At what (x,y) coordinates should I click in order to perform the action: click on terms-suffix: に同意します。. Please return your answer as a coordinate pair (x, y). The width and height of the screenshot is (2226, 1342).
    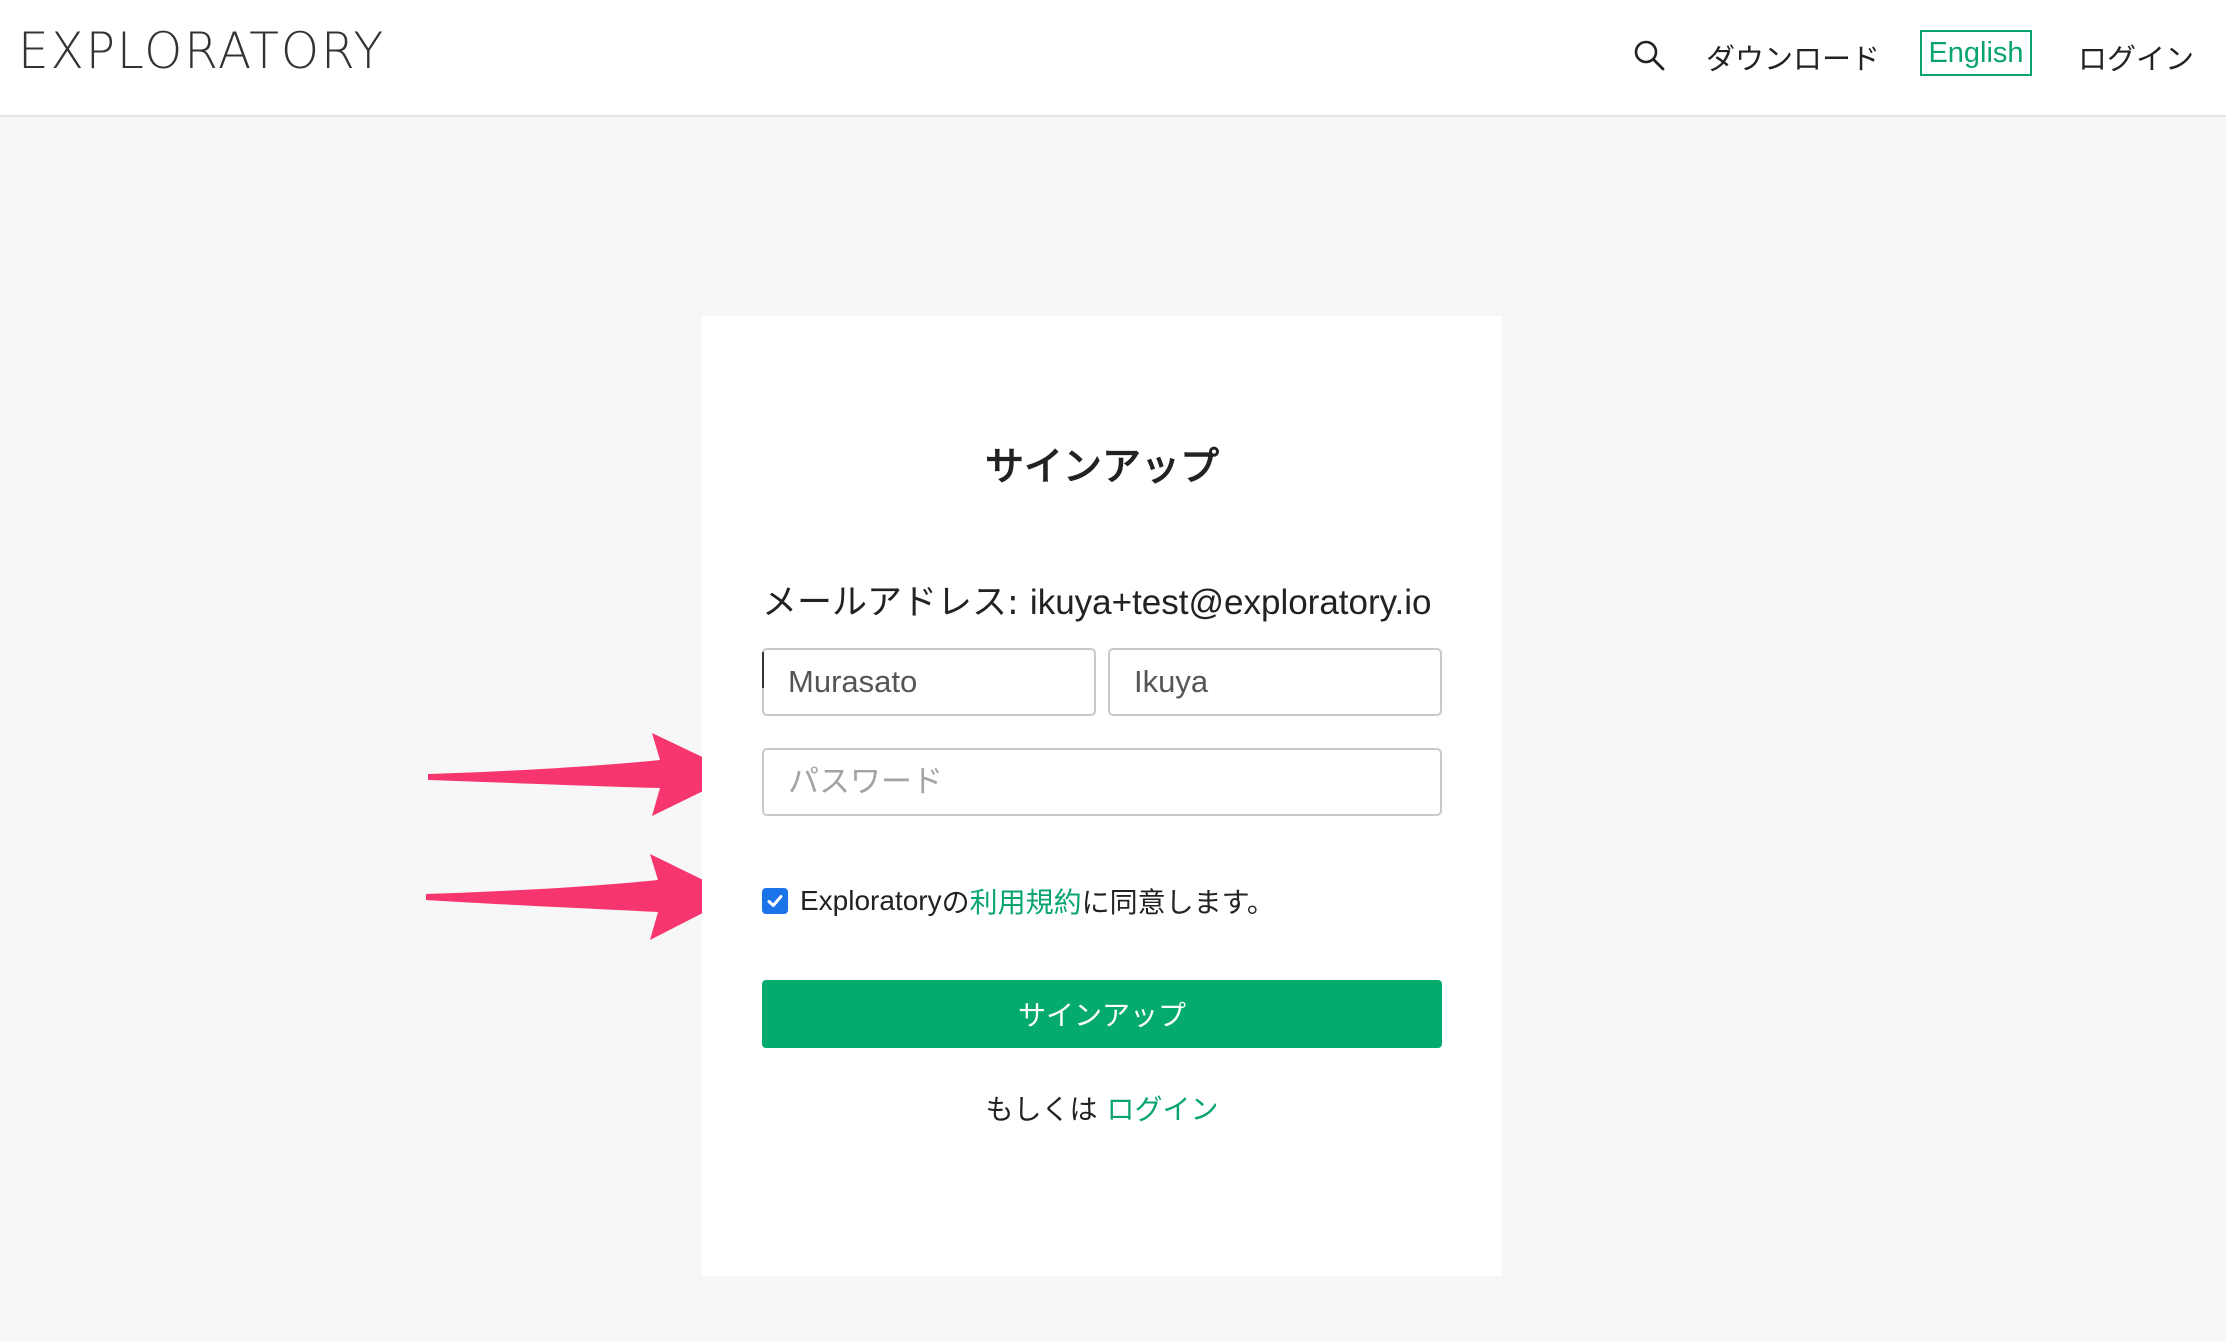
    Looking at the image, I should click on (1178, 902).